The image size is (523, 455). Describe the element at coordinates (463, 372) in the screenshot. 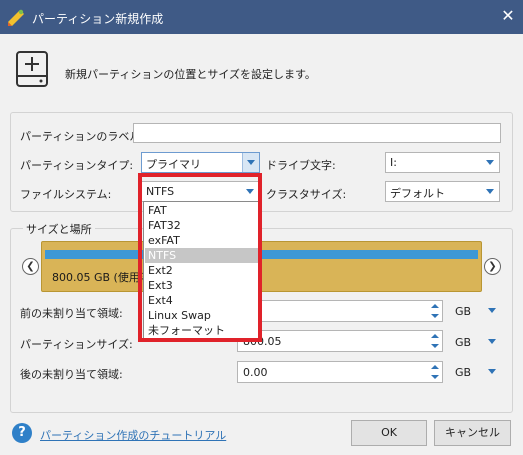

I see `unallocated-after-unit: GB` at that location.